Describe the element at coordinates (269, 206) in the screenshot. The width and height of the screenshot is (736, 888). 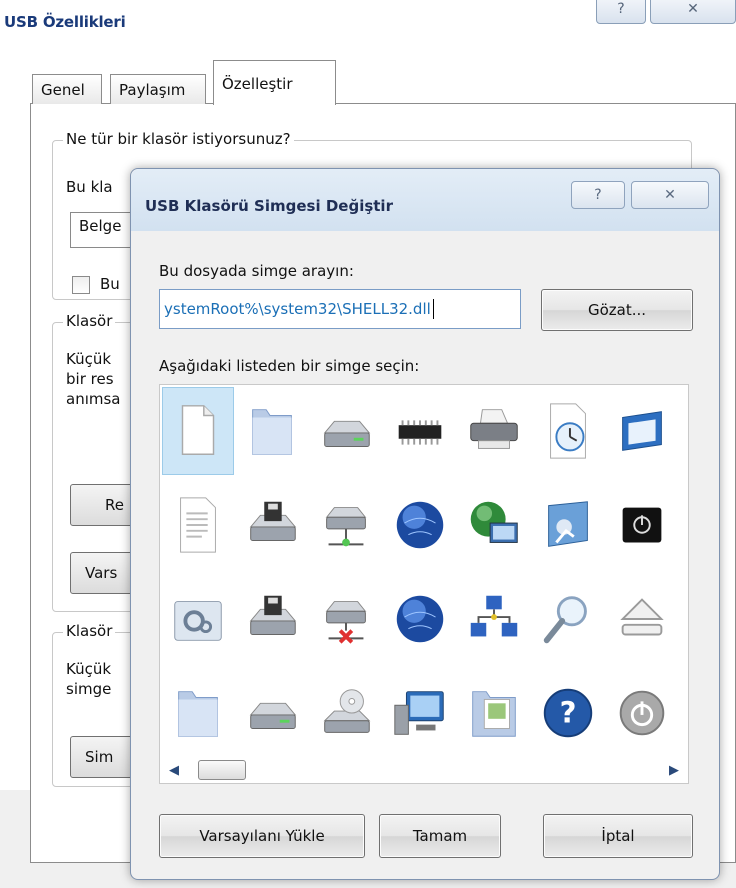
I see `dialog-title: USB Klasörü Simgesi Değiştir` at that location.